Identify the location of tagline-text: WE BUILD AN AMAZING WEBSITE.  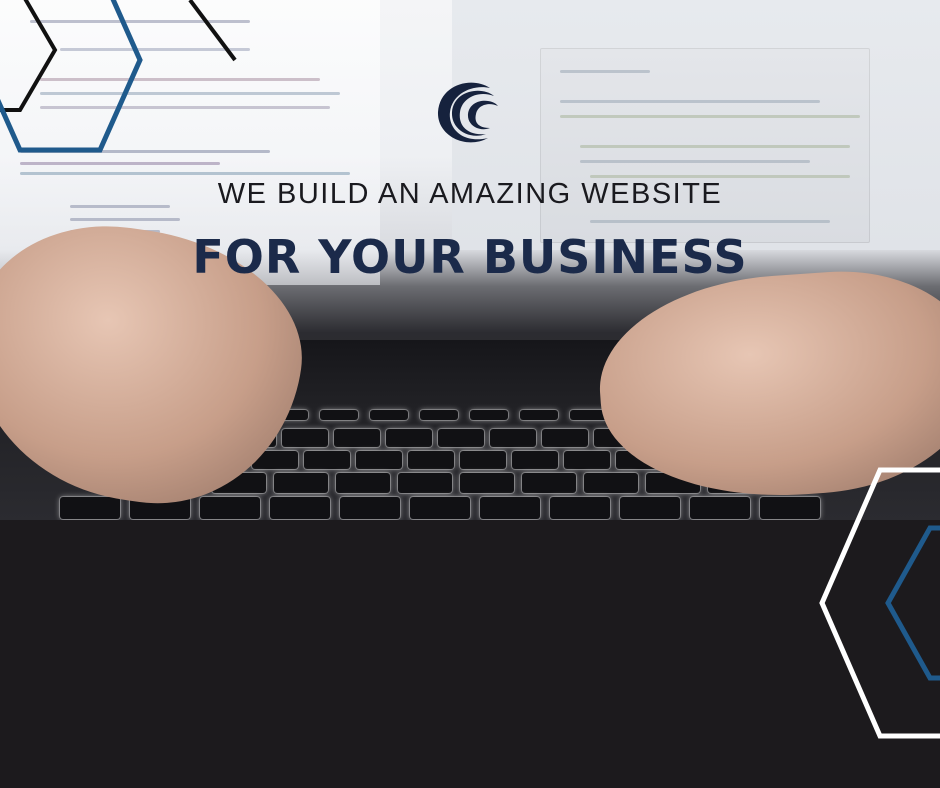
(470, 194).